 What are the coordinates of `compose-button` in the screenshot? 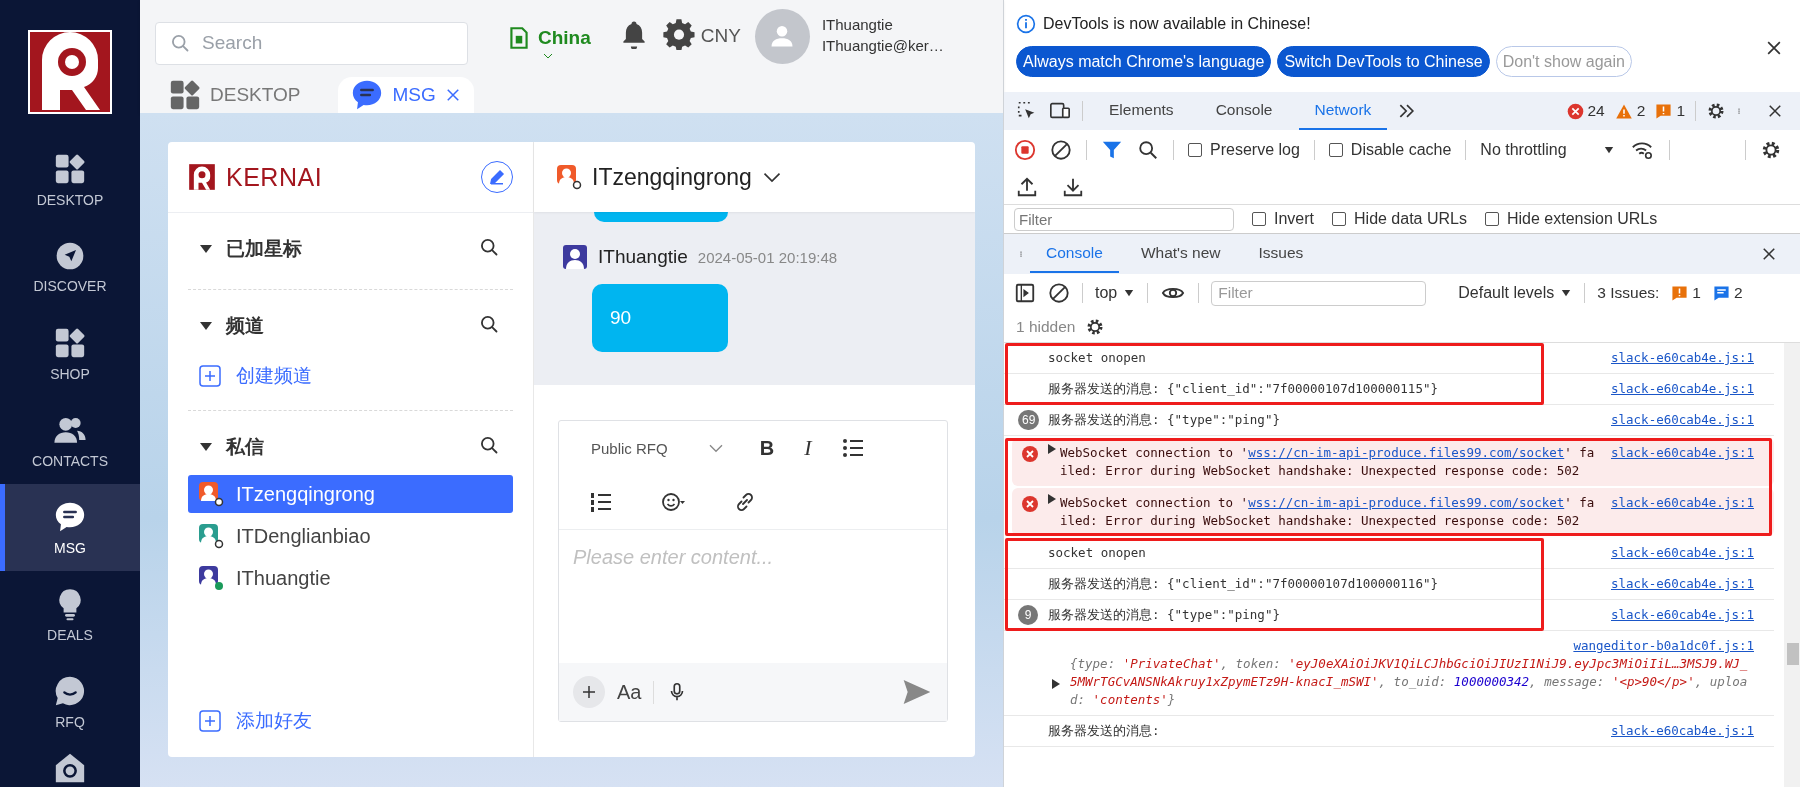 It's located at (497, 177).